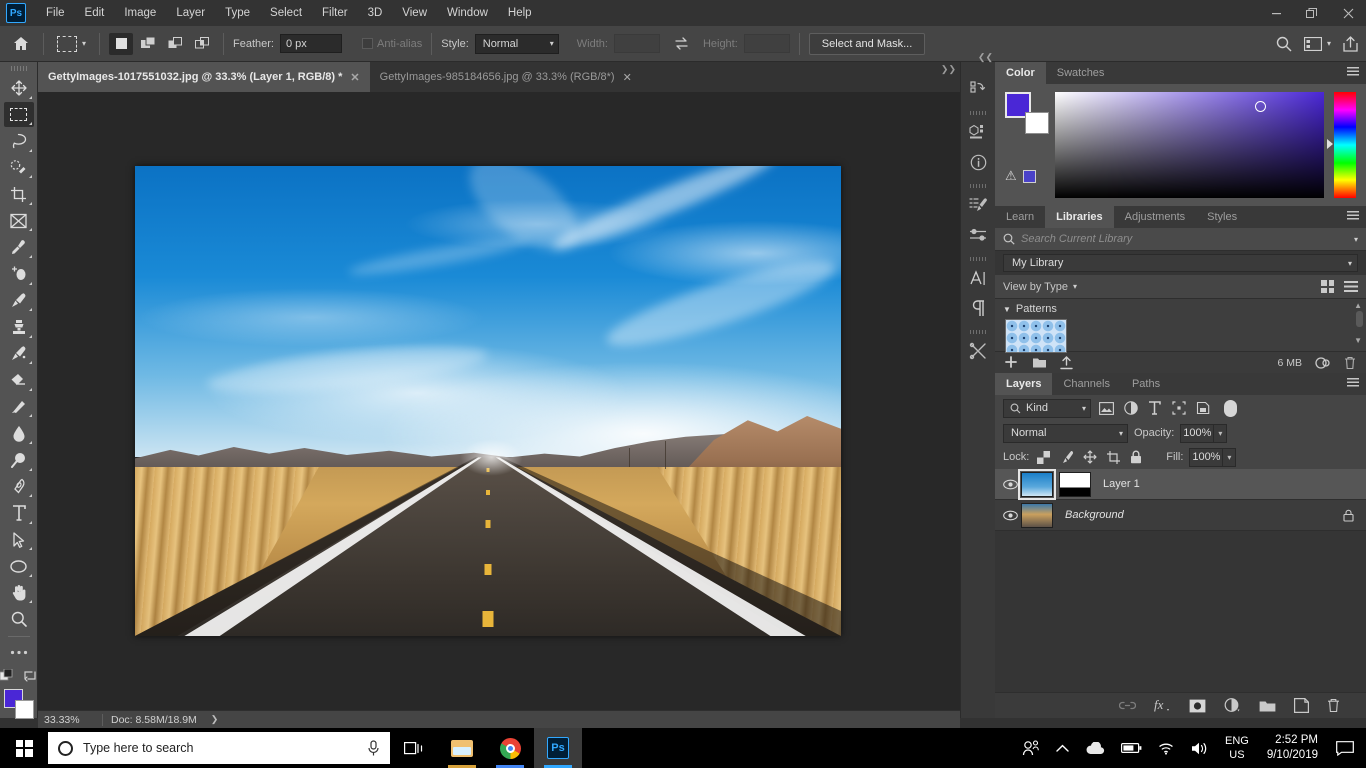 The image size is (1366, 768). What do you see at coordinates (1333, 705) in the screenshot?
I see `delete-layer-icon` at bounding box center [1333, 705].